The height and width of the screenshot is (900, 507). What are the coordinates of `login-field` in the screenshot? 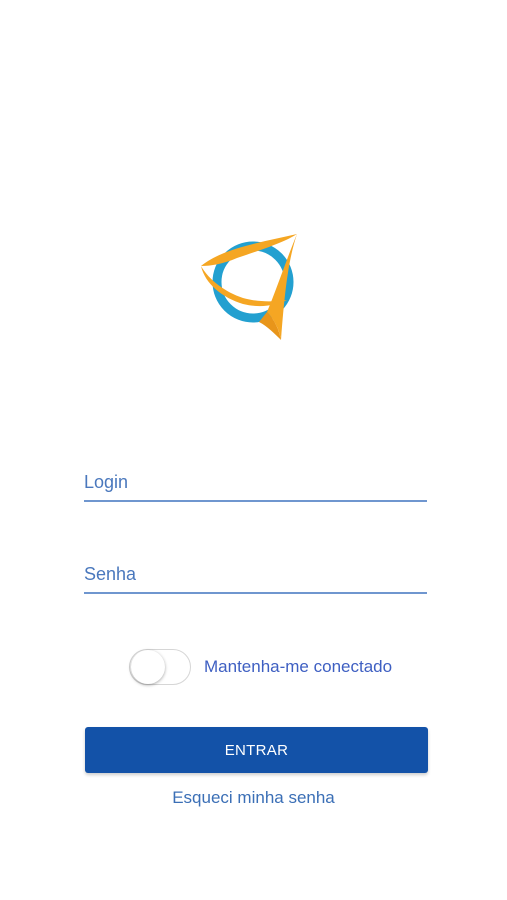 It's located at (255, 482).